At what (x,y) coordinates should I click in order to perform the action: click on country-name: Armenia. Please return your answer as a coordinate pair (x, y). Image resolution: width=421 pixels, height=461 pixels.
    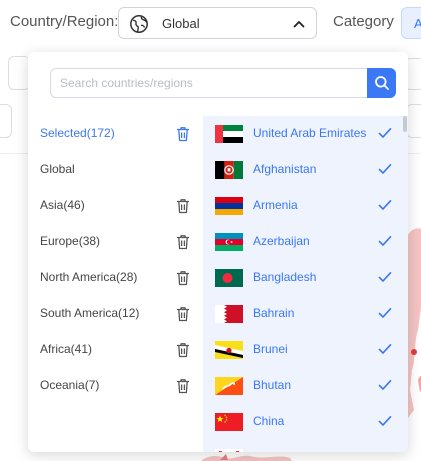
    Looking at the image, I should click on (275, 205).